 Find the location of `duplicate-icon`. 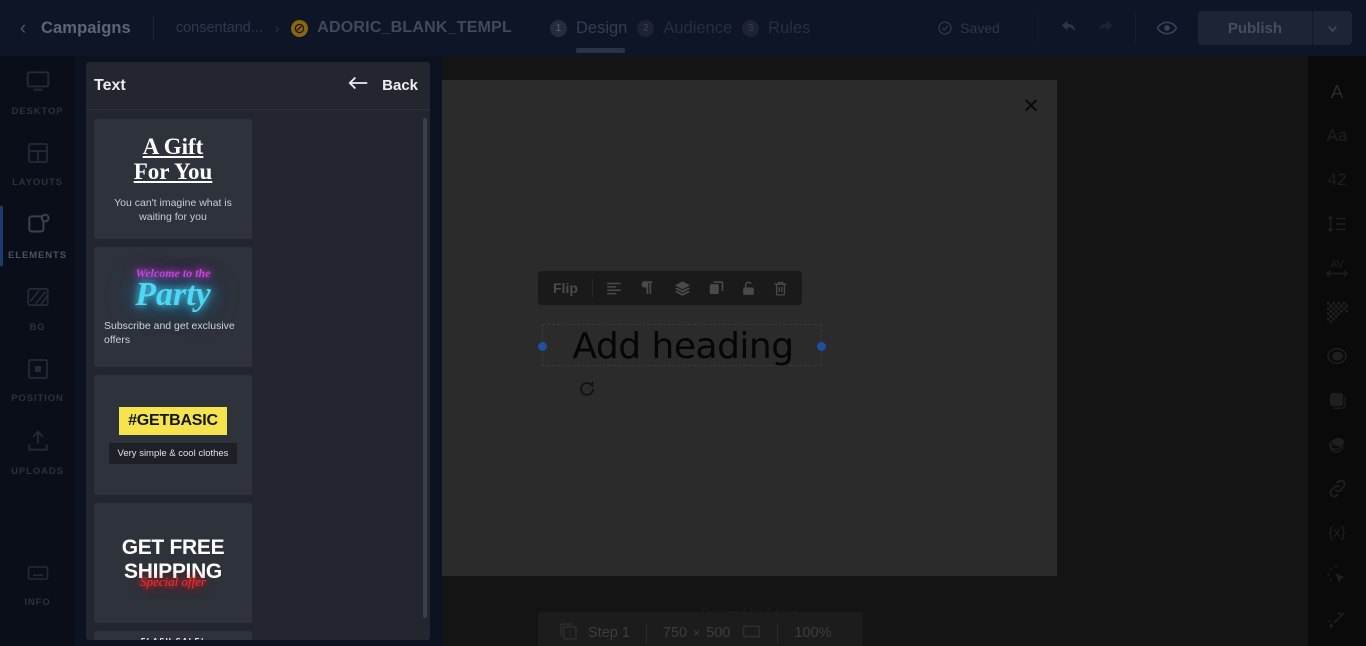

duplicate-icon is located at coordinates (716, 288).